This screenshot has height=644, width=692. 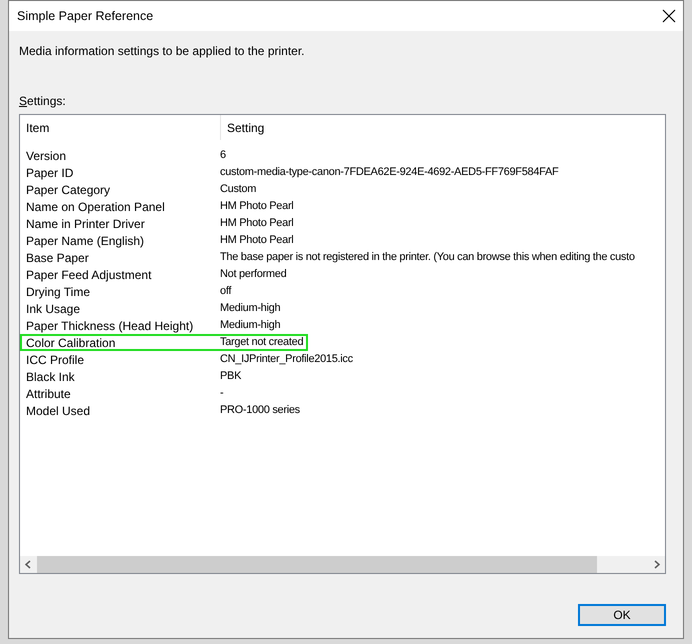 What do you see at coordinates (68, 190) in the screenshot?
I see `item-cell-text: Paper Category` at bounding box center [68, 190].